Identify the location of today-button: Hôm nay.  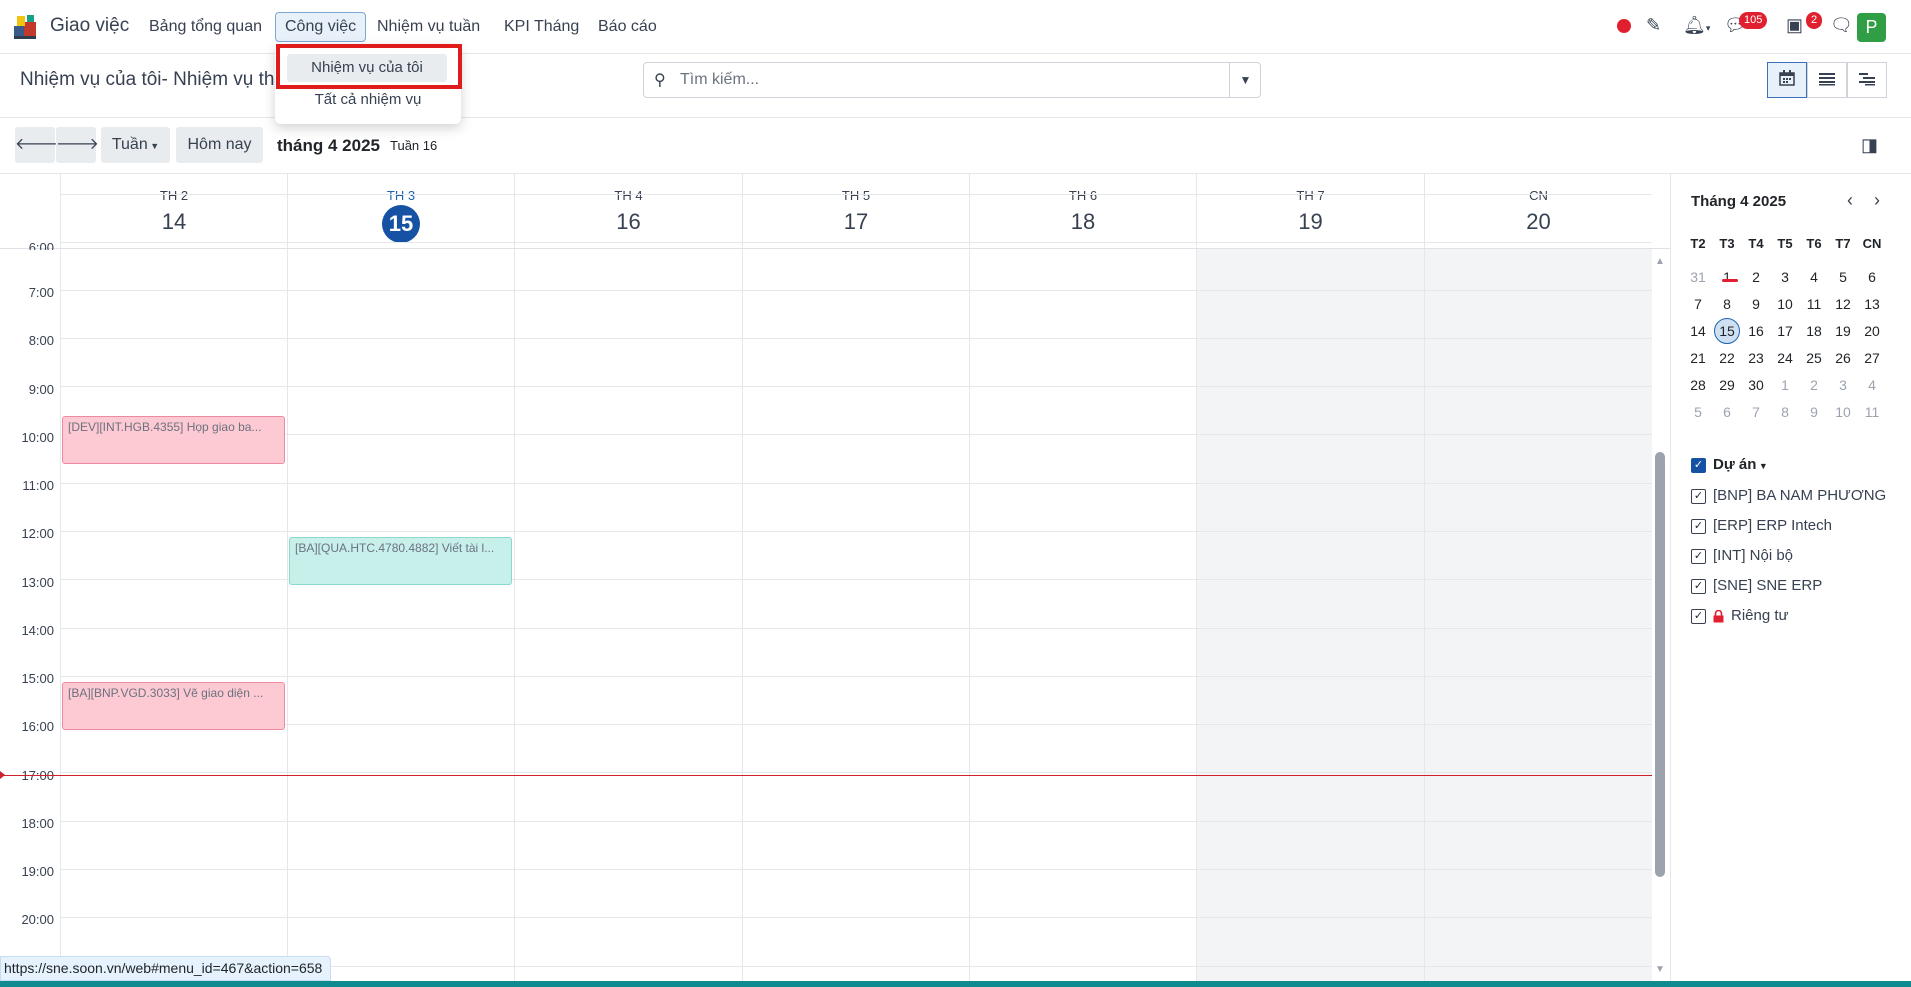
(219, 145).